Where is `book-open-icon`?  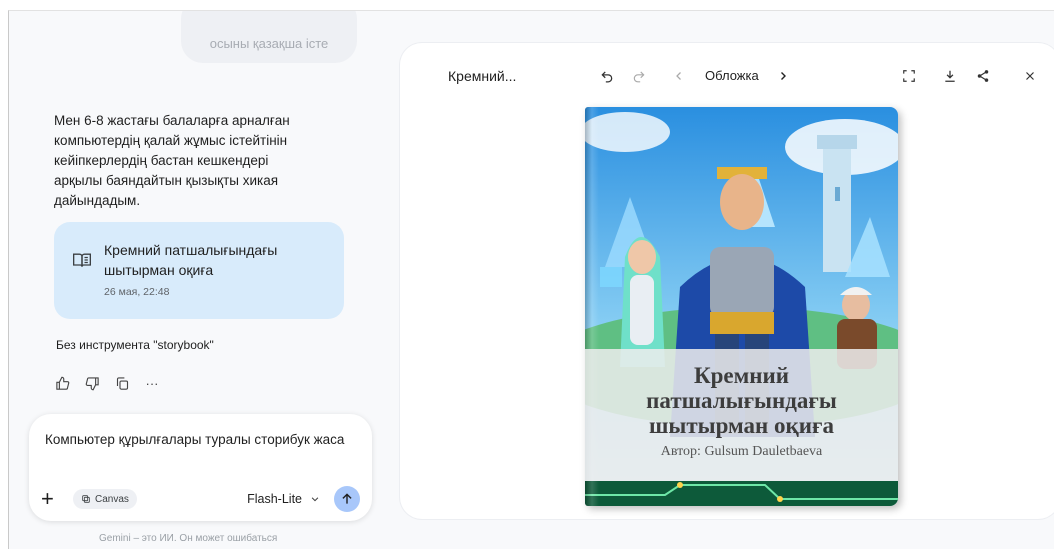 book-open-icon is located at coordinates (82, 260).